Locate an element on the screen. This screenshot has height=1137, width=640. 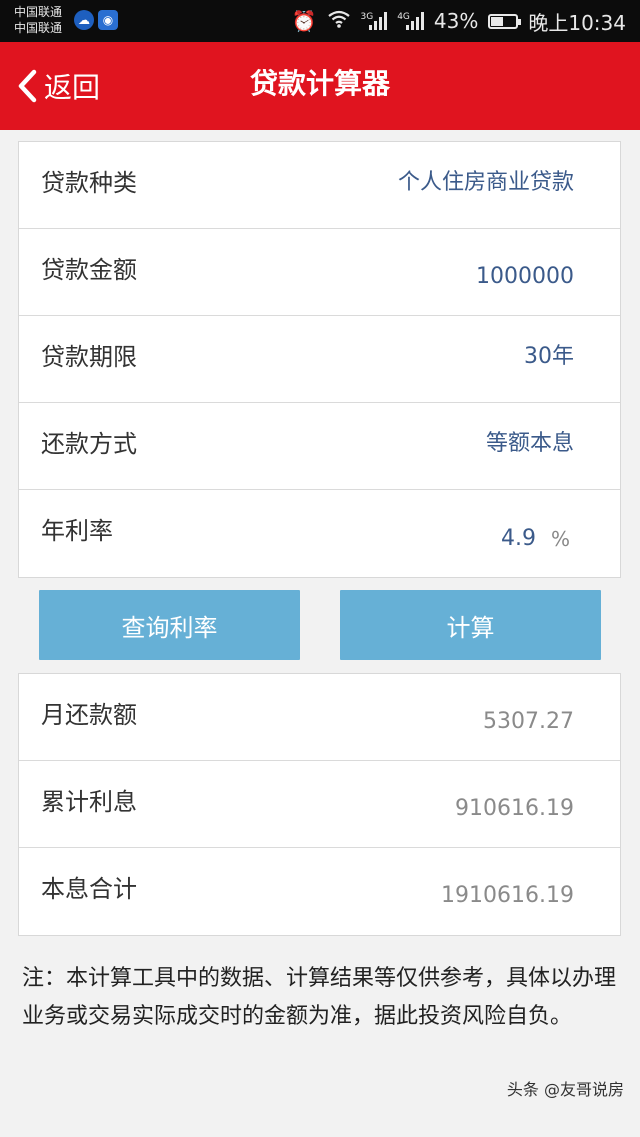
back-button: 返回 is located at coordinates (58, 86).